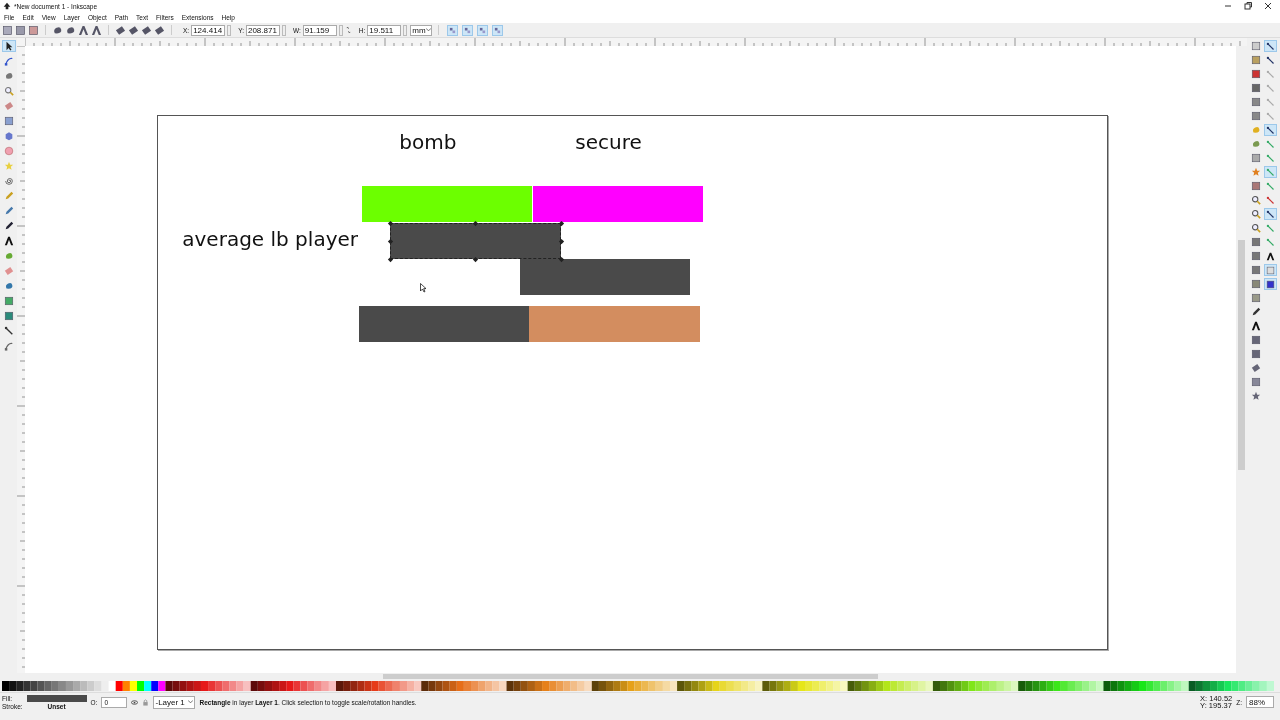  What do you see at coordinates (608, 142) in the screenshot?
I see `canvas-text: secure` at bounding box center [608, 142].